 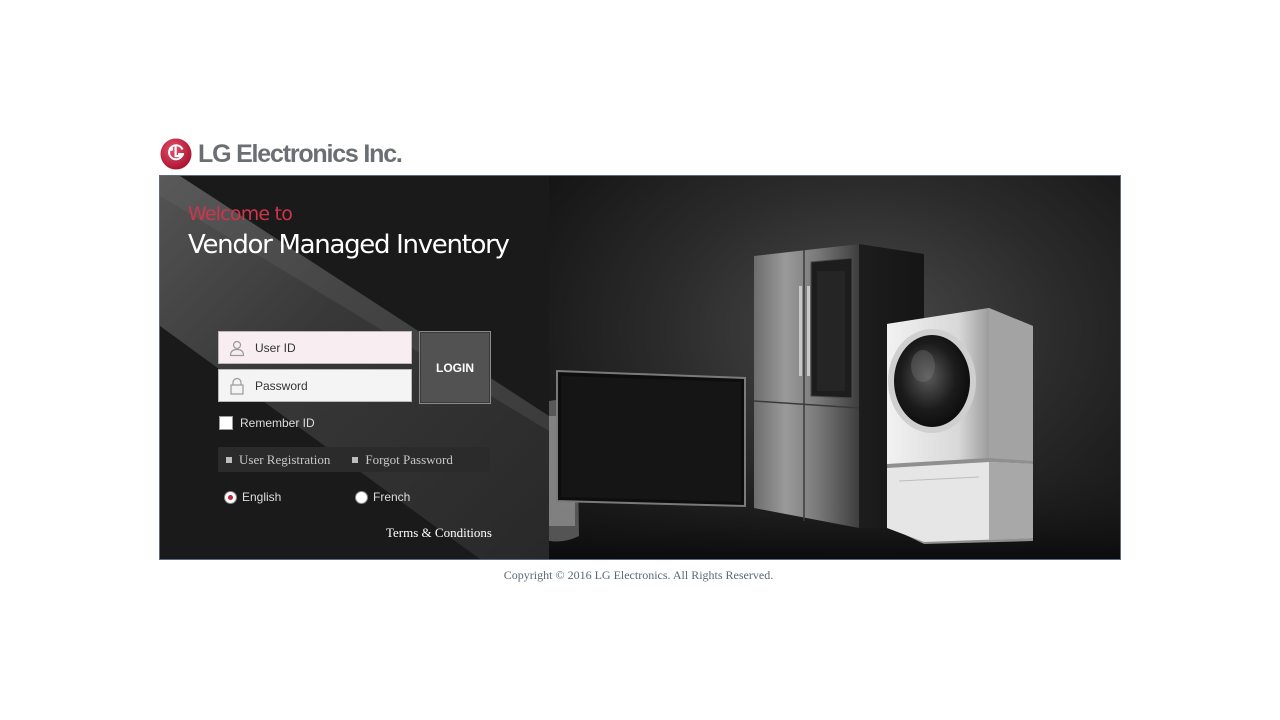 What do you see at coordinates (237, 348) in the screenshot?
I see `user-icon` at bounding box center [237, 348].